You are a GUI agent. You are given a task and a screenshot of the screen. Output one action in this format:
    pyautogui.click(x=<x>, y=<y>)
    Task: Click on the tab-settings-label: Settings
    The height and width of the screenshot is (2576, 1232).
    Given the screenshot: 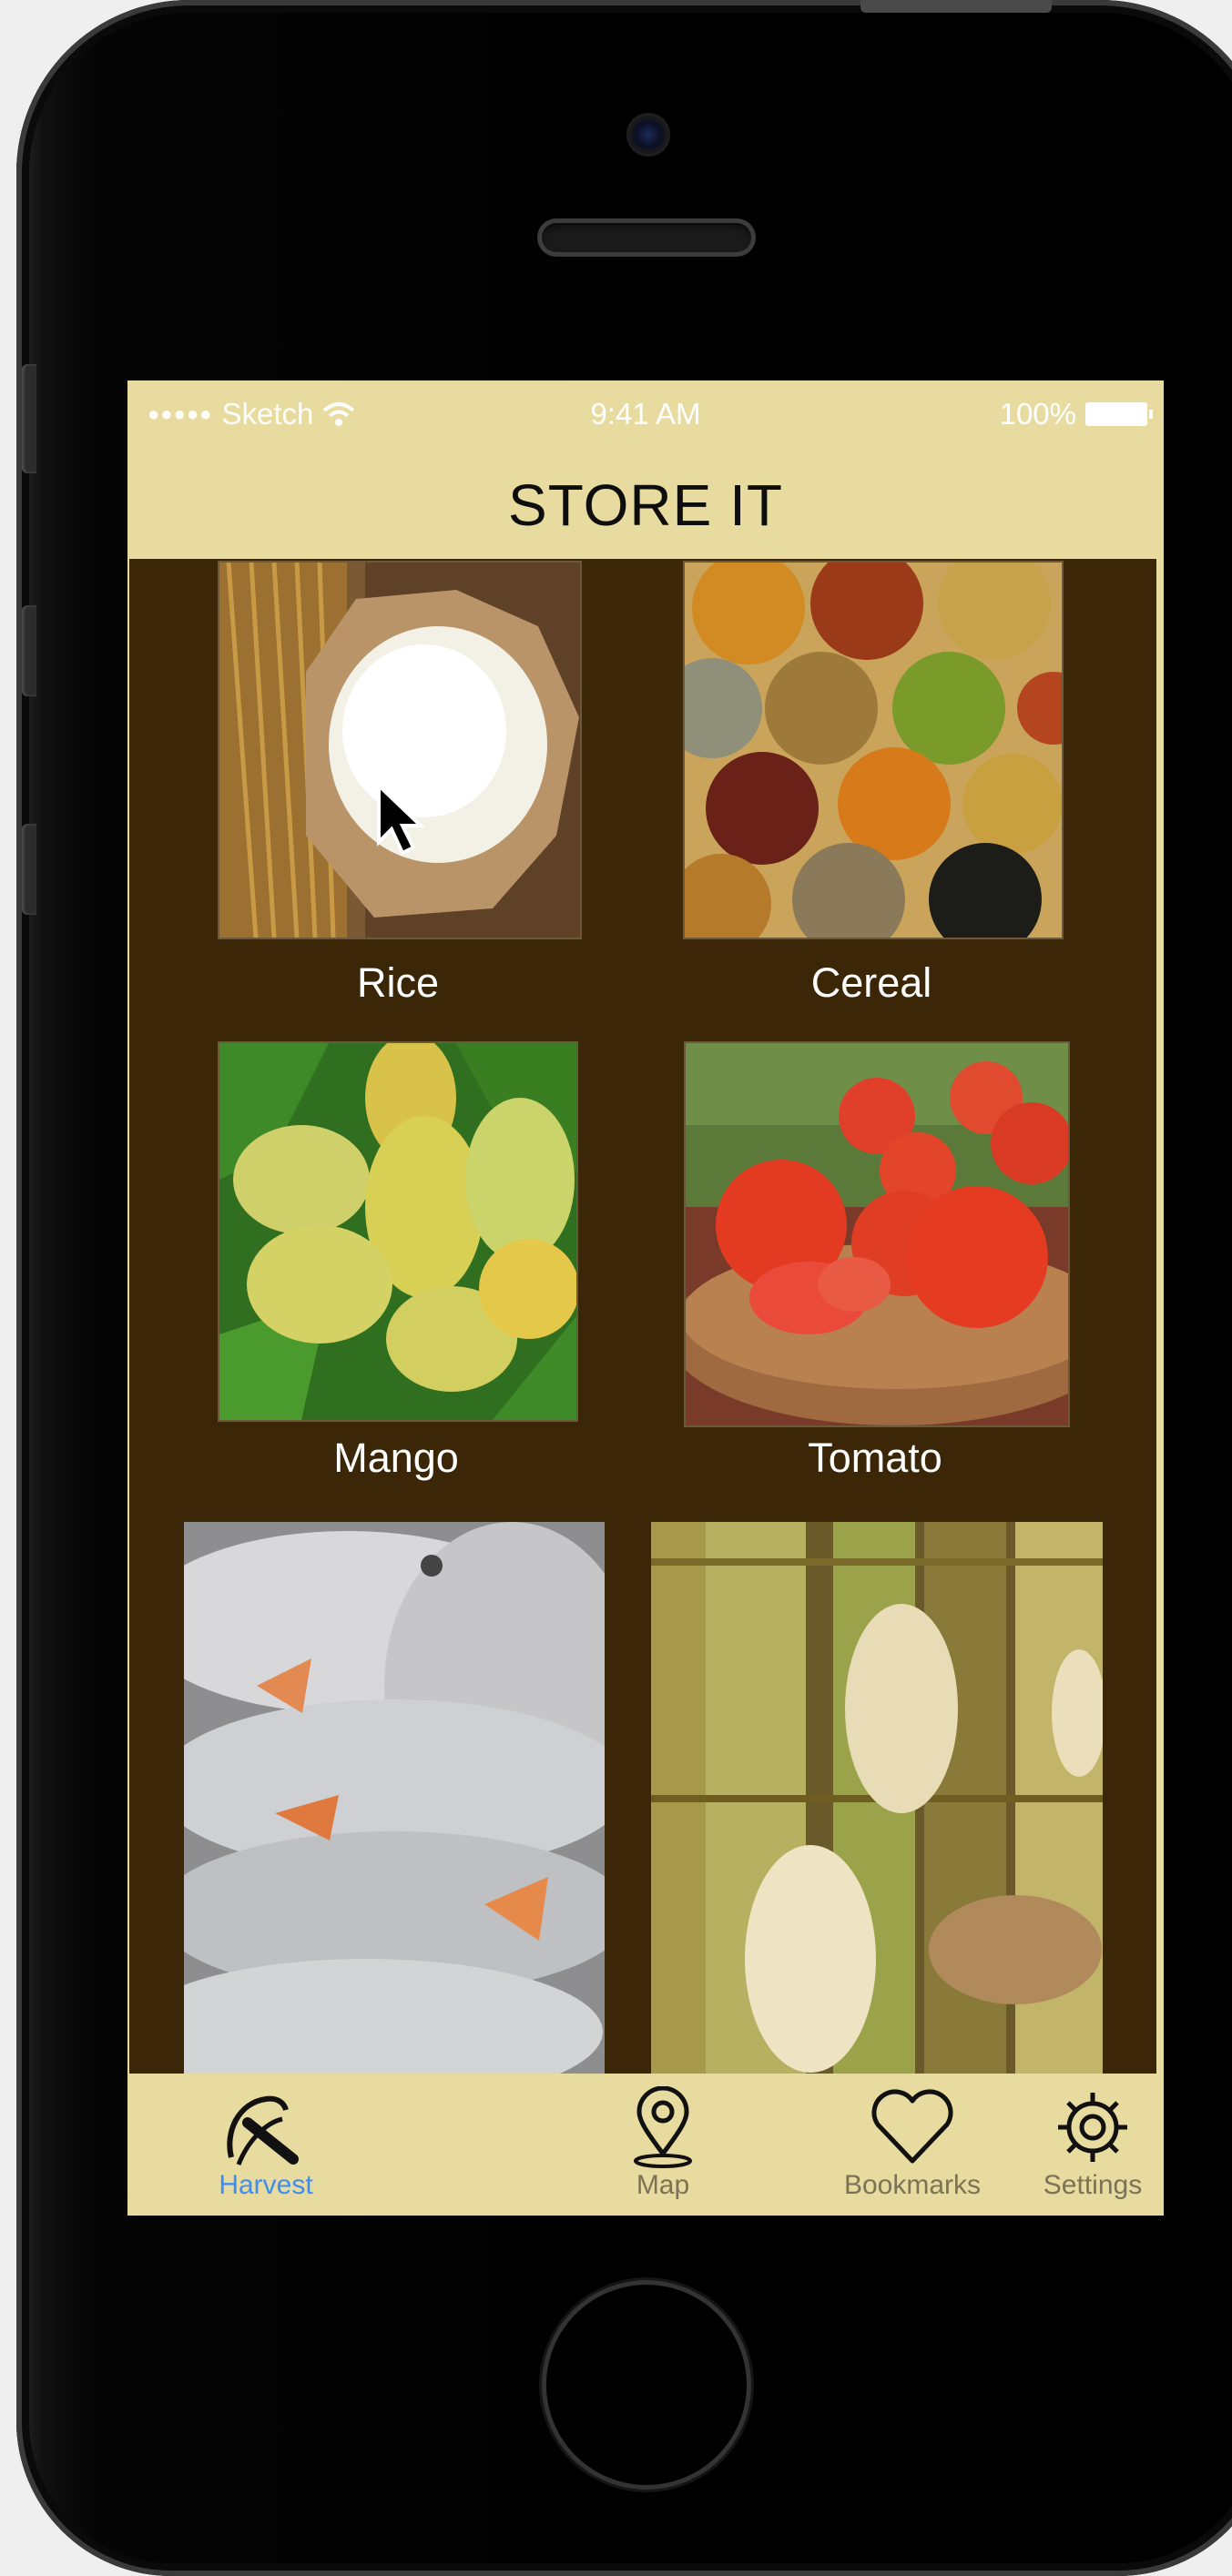 What is the action you would take?
    pyautogui.click(x=1093, y=2185)
    